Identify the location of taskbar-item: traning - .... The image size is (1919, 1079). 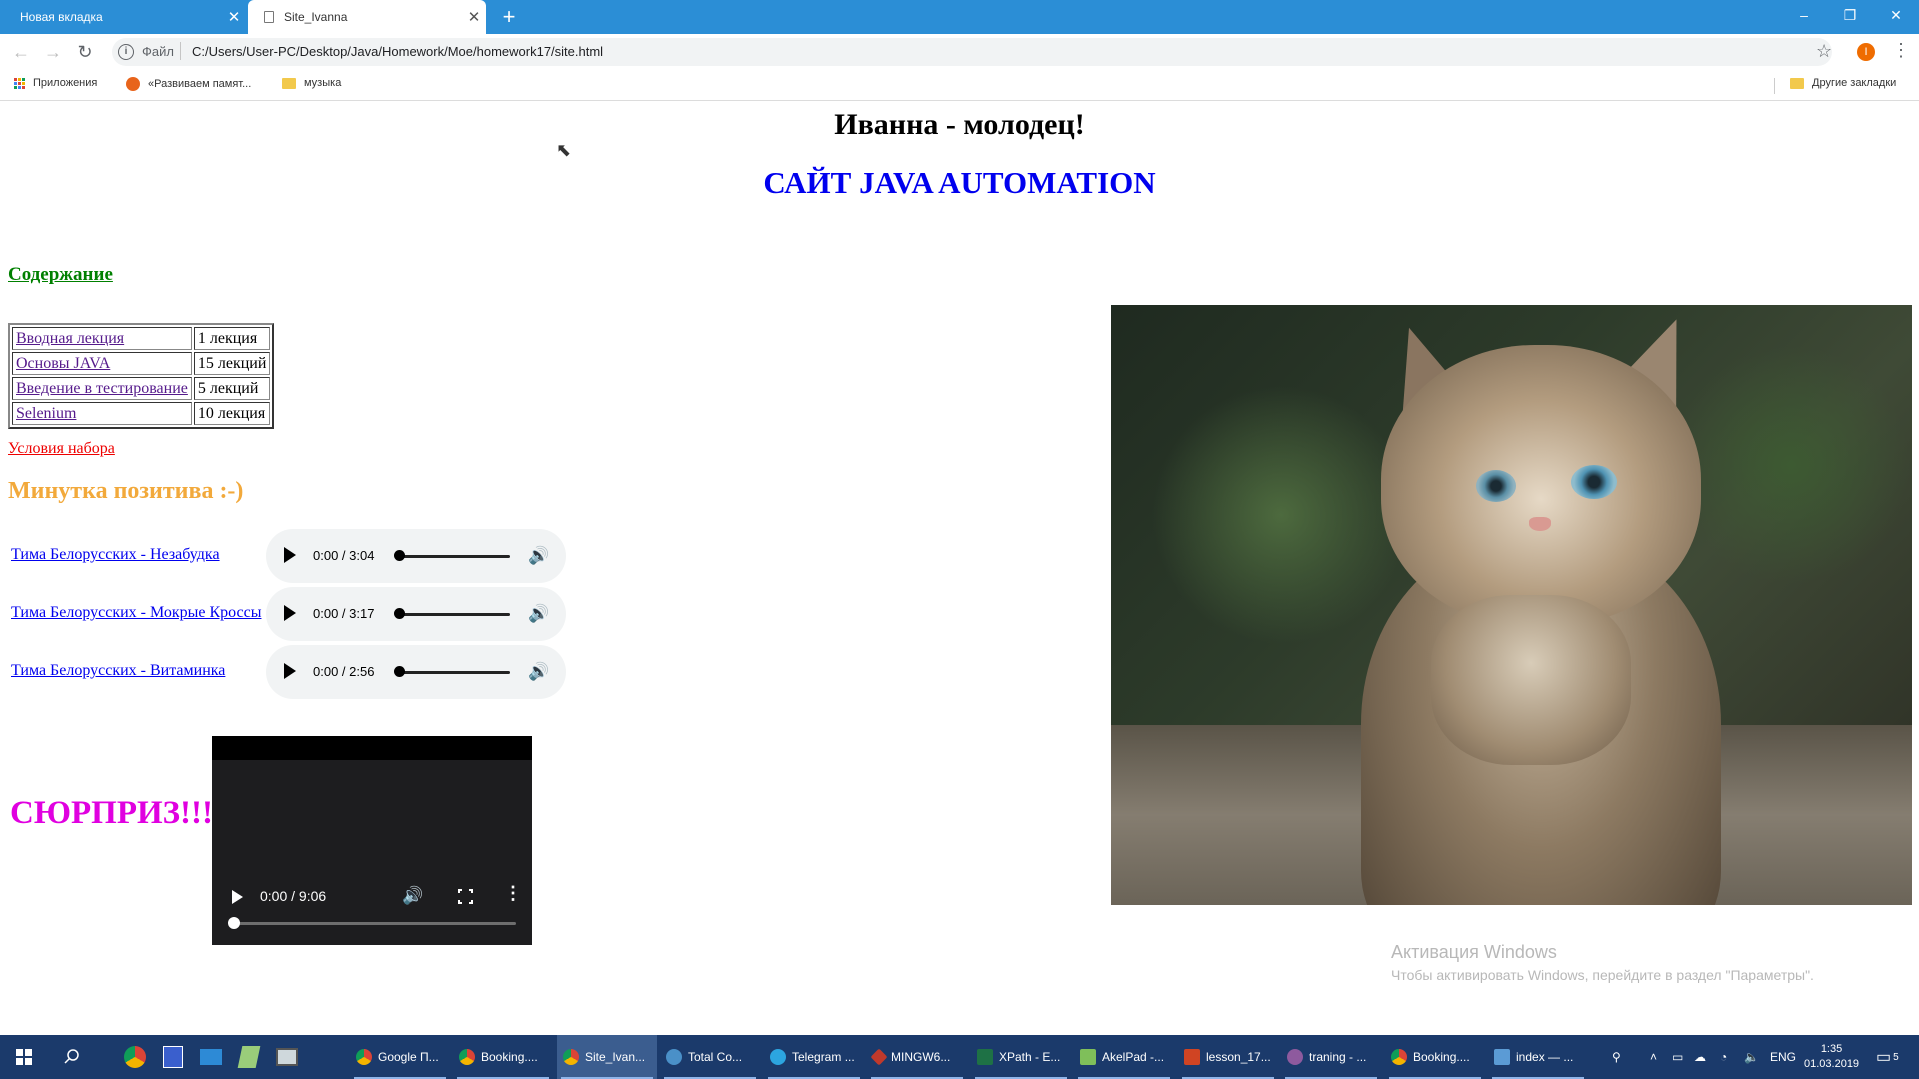
(1331, 1057).